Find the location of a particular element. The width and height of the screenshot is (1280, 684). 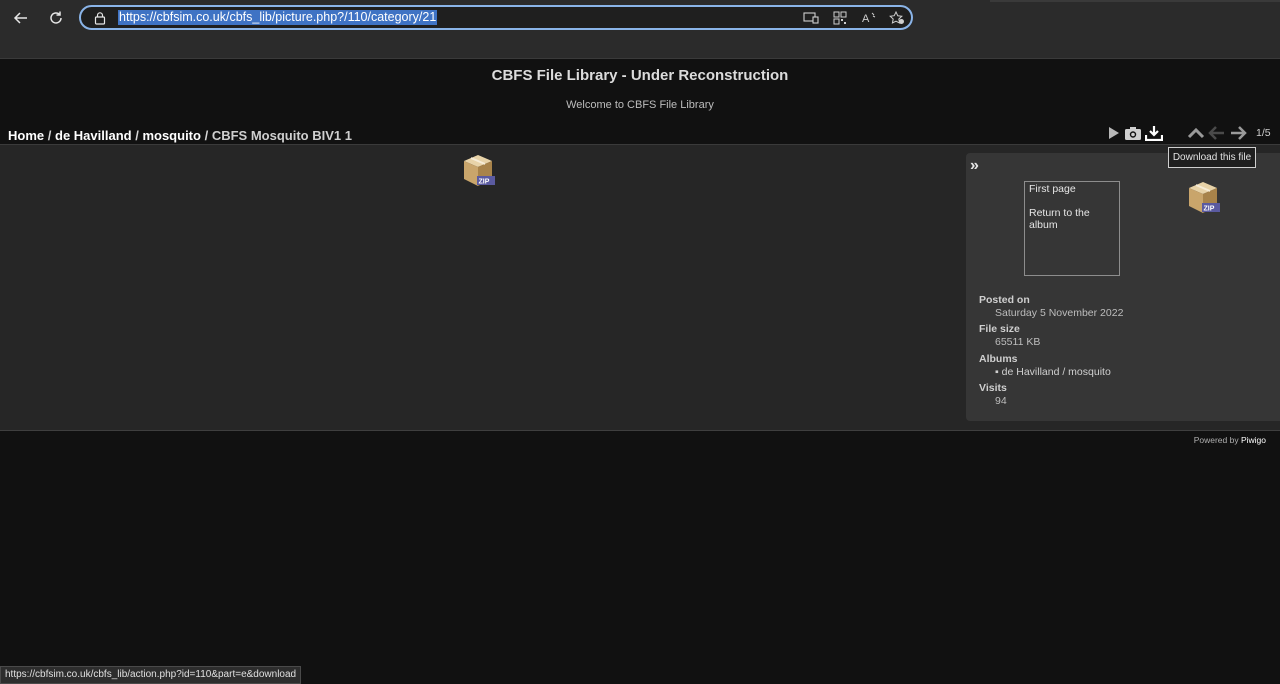

first-page-link: First page is located at coordinates (1072, 189).